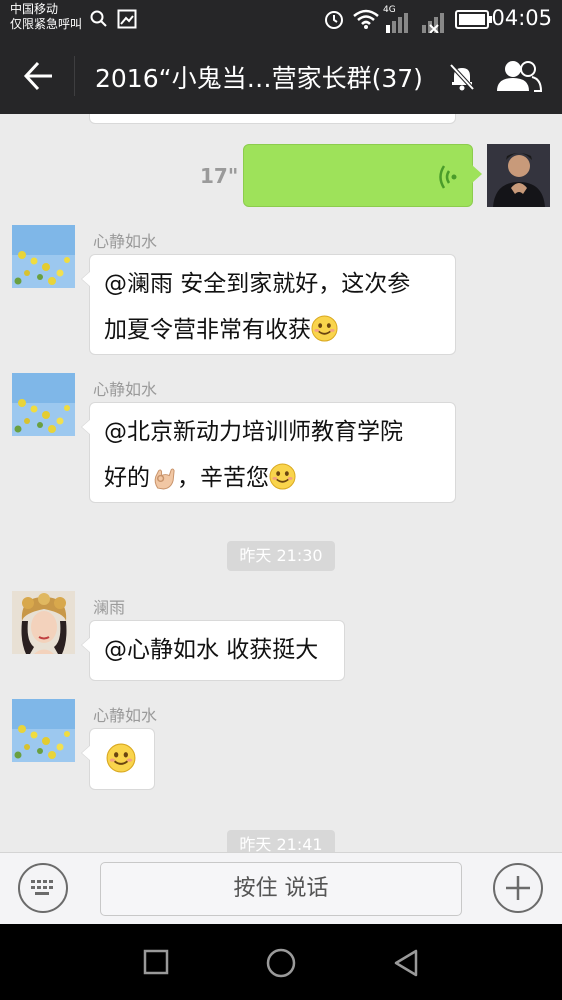  Describe the element at coordinates (39, 76) in the screenshot. I see `back-arrow-icon` at that location.